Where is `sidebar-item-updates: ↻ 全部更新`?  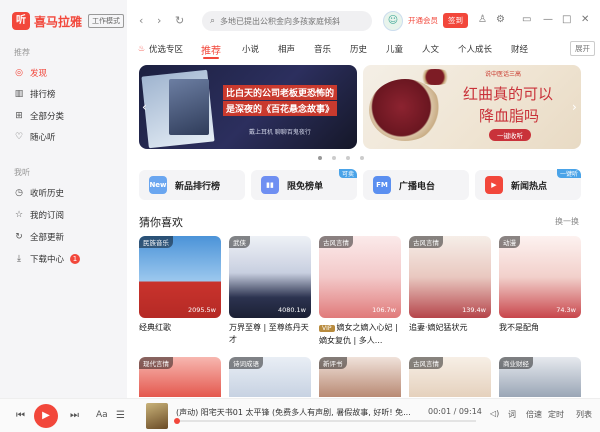 sidebar-item-updates: ↻ 全部更新 is located at coordinates (39, 237).